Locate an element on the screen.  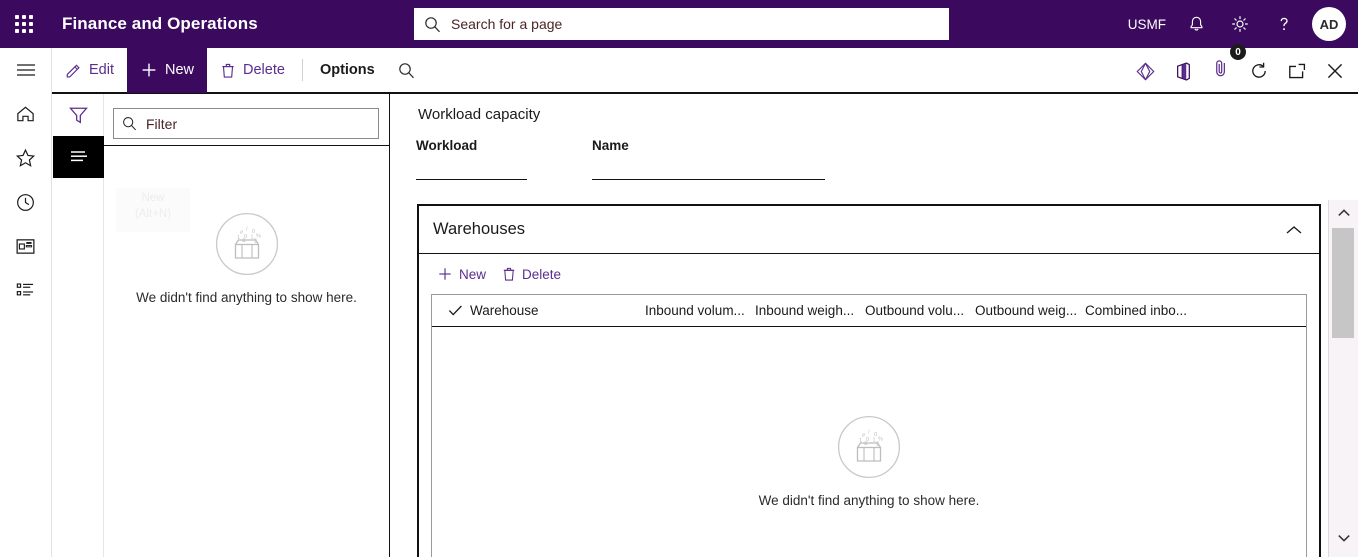
close-icon is located at coordinates (1335, 71).